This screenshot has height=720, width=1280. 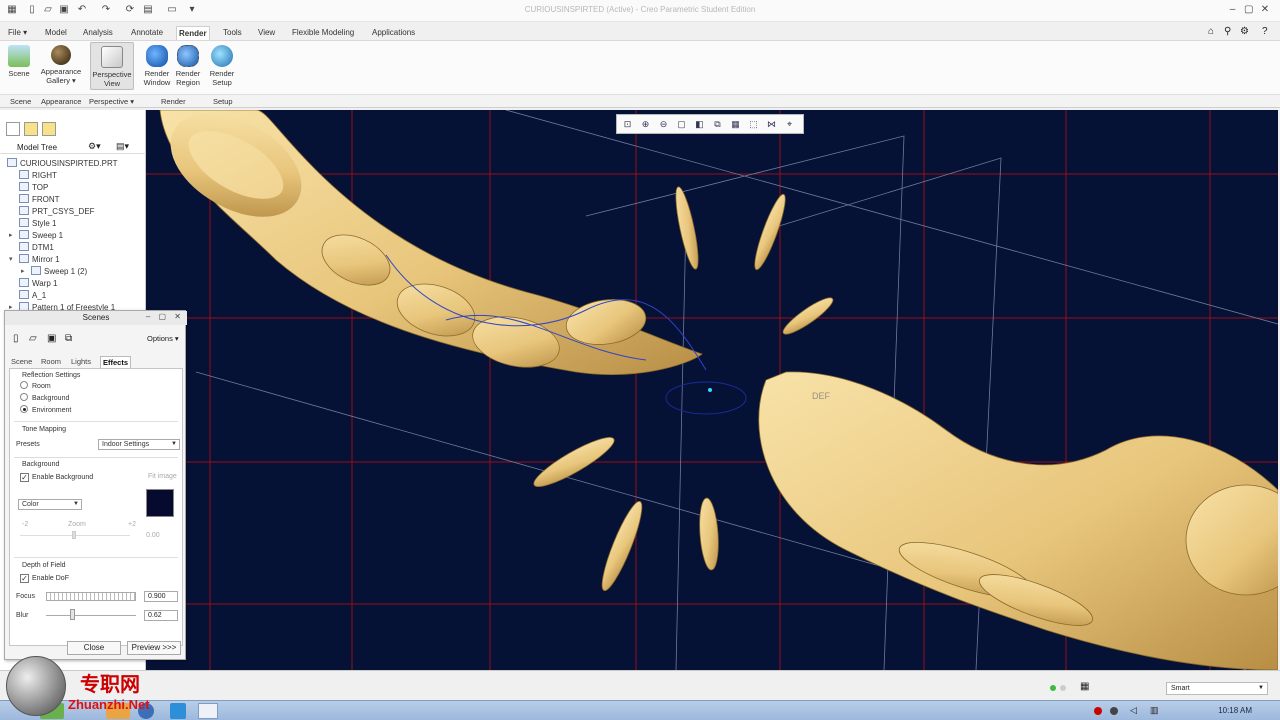 What do you see at coordinates (51, 338) in the screenshot?
I see `save-scene-icon: ▣` at bounding box center [51, 338].